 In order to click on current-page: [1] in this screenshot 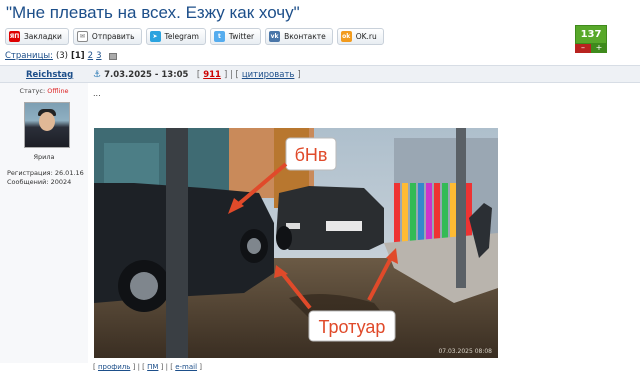, I will do `click(77, 56)`.